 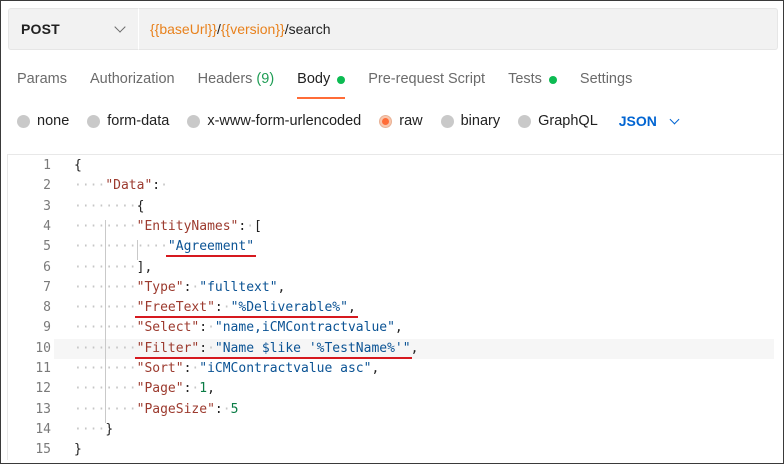 What do you see at coordinates (43, 389) in the screenshot?
I see `line-number: 12` at bounding box center [43, 389].